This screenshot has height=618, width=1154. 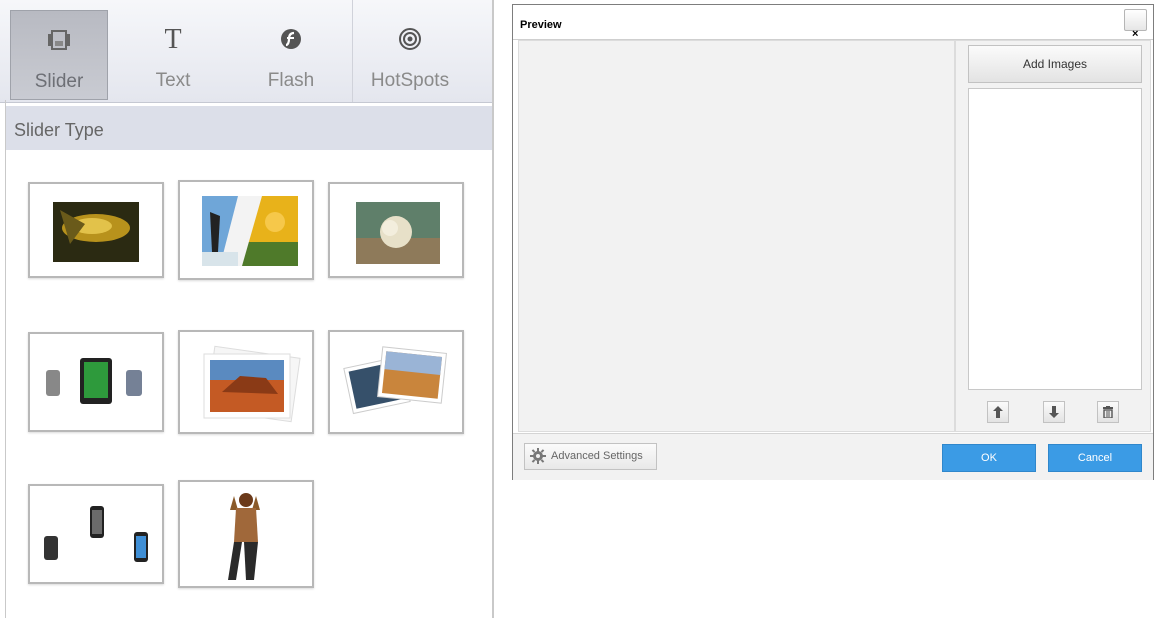 I want to click on phone-3d-thumbnail, so click(x=96, y=534).